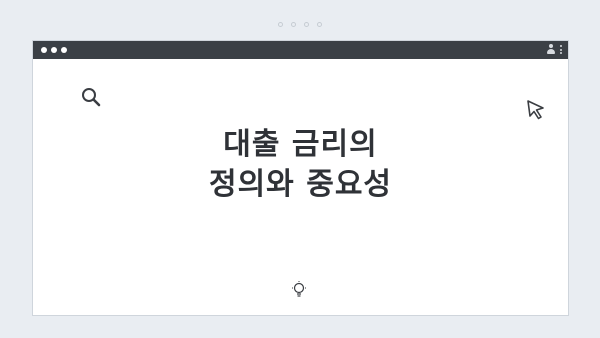  I want to click on headline-line-1: 대출 금리의, so click(300, 144).